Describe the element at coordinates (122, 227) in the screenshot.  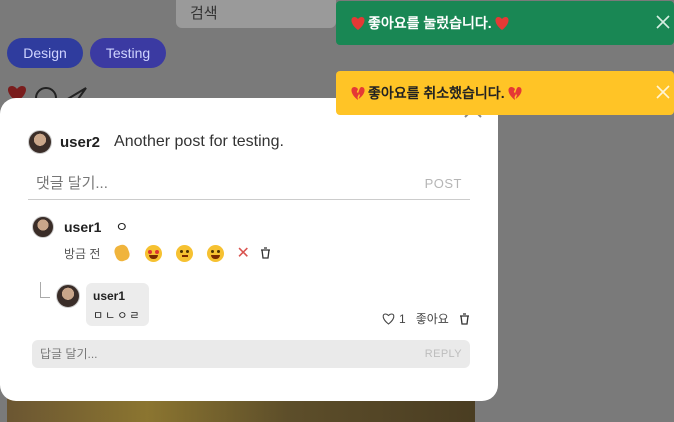
I see `comment-text: ㅇ` at that location.